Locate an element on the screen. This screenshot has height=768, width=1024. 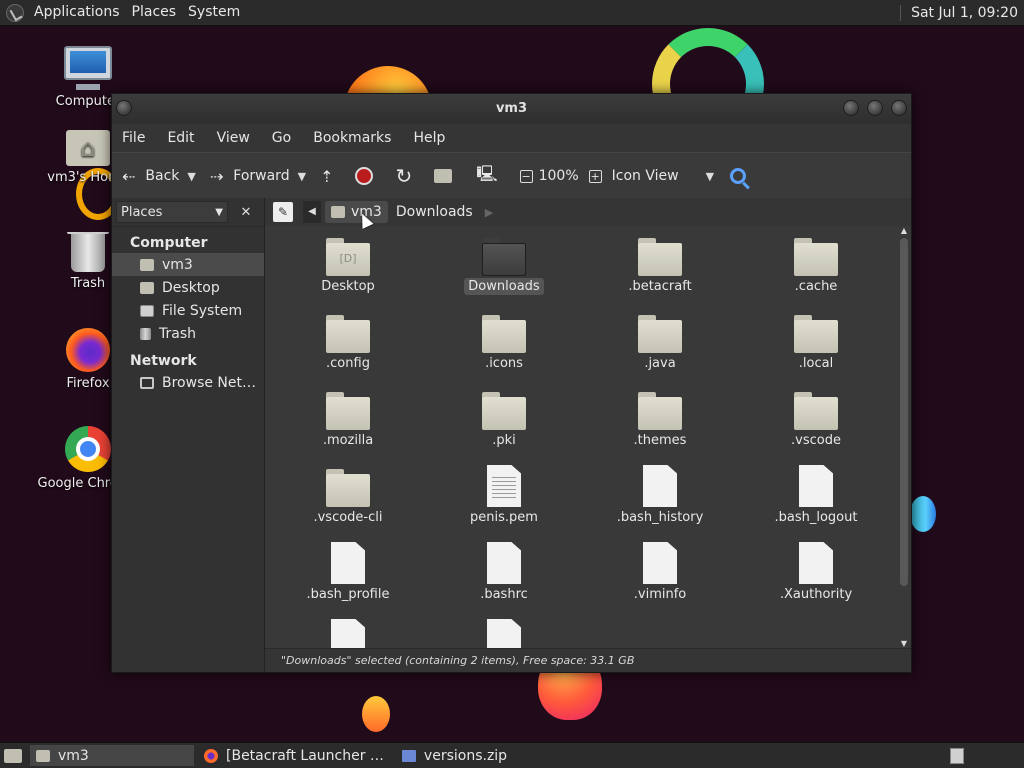
menu-go: Go is located at coordinates (282, 138).